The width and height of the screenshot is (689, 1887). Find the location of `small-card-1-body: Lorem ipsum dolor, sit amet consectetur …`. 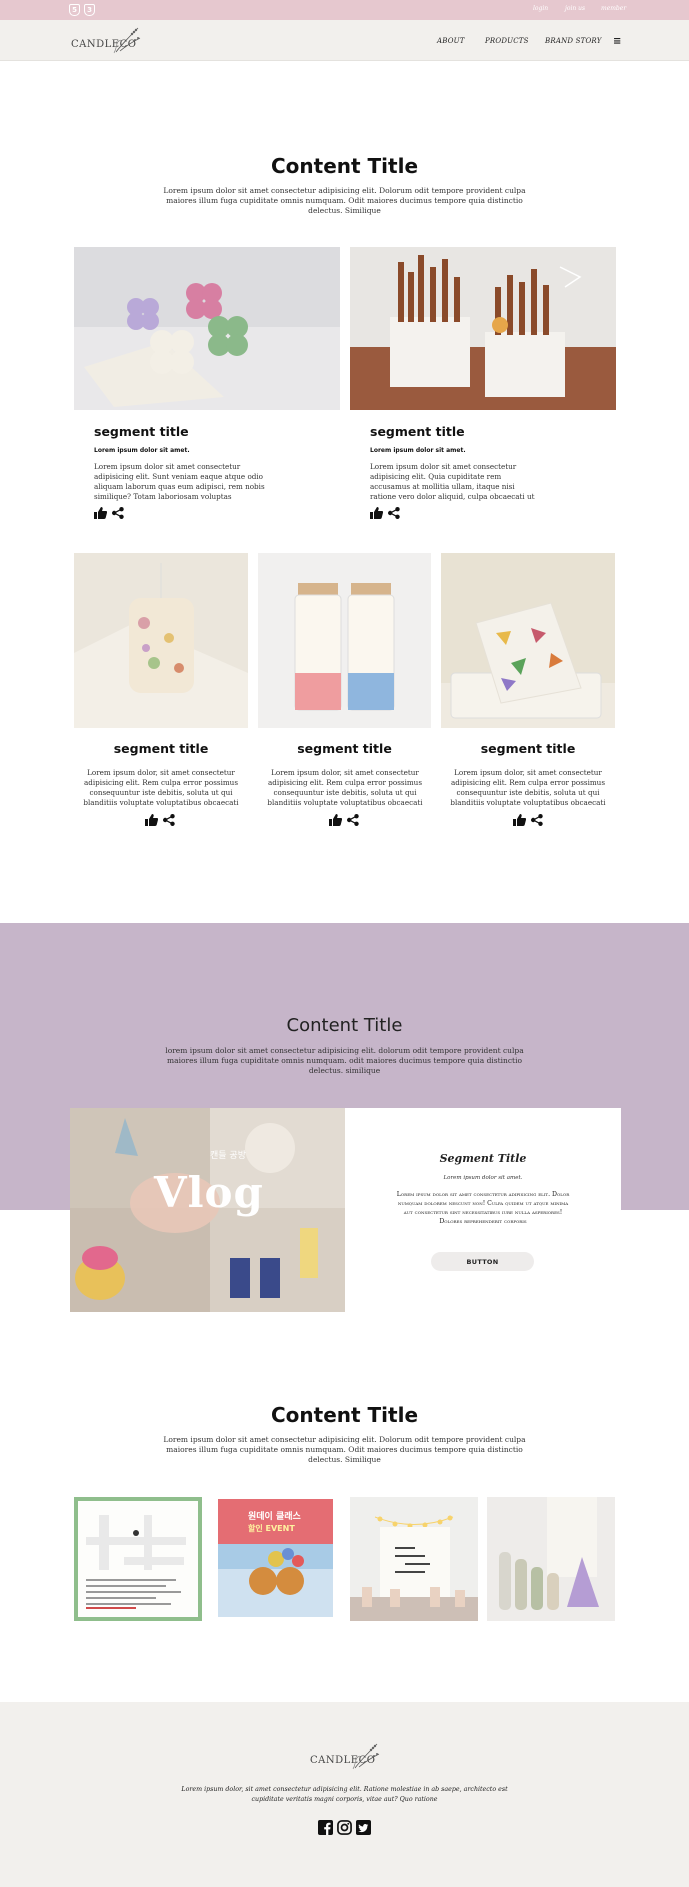

small-card-1-body: Lorem ipsum dolor, sit amet consectetur … is located at coordinates (161, 787).